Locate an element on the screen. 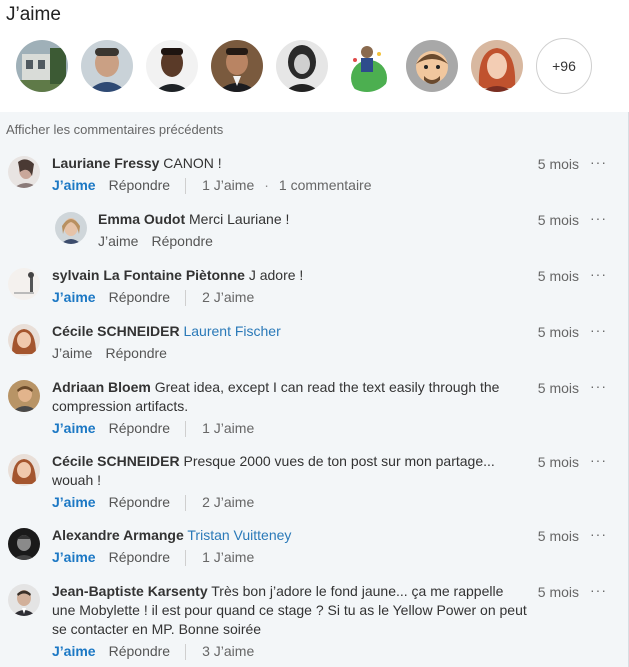 This screenshot has width=629, height=667. show-previous-comments-link: Afficher les commentaires précédents is located at coordinates (114, 129).